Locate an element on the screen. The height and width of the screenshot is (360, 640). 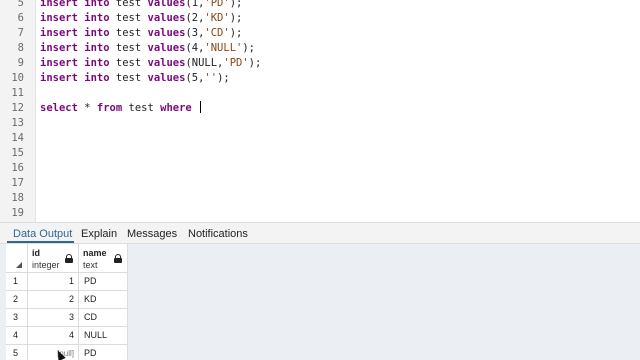
tab-notifications: Notifications is located at coordinates (218, 234).